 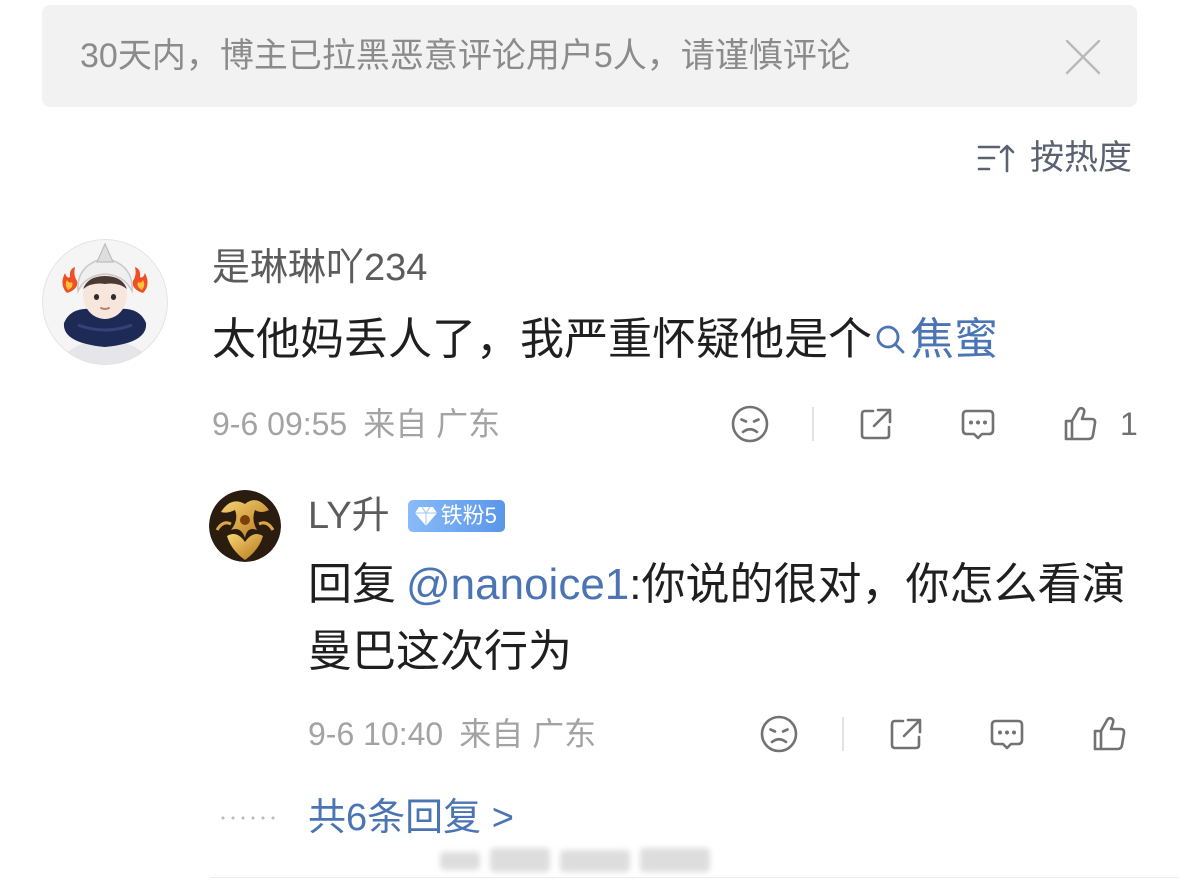 What do you see at coordinates (352, 584) in the screenshot?
I see `reply-prefix: 回复` at bounding box center [352, 584].